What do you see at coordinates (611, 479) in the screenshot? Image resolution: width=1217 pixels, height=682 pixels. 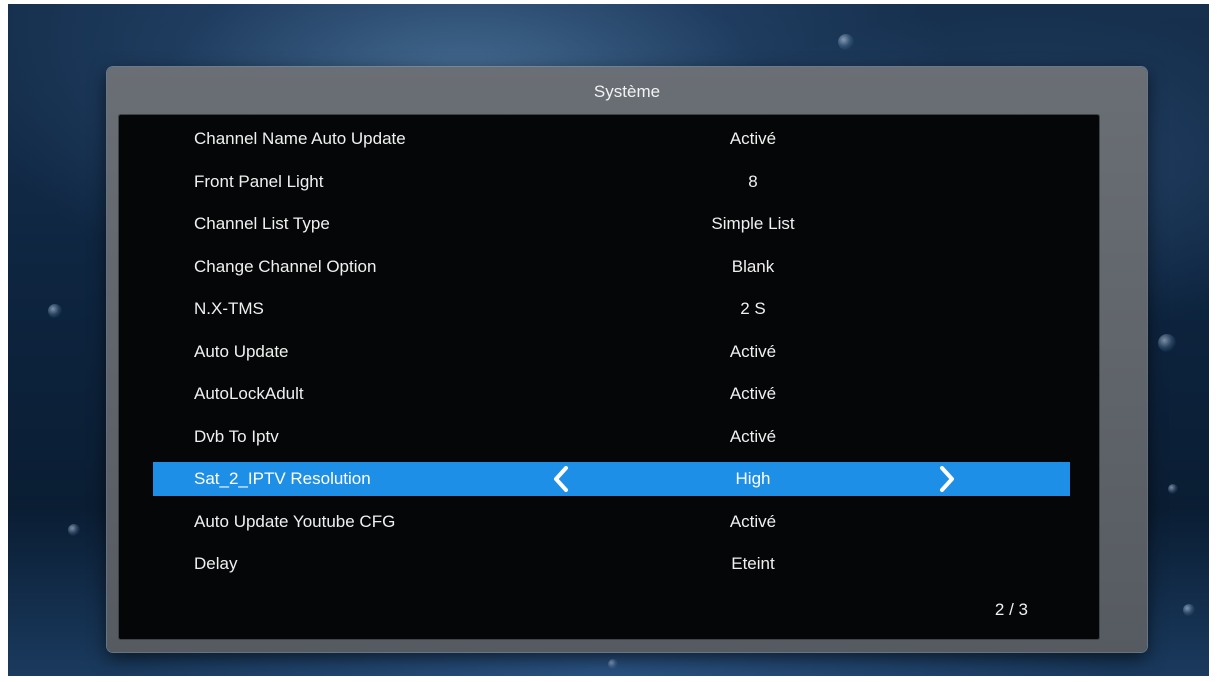 I see `setting-row: Sat_2_IPTV Resolution High` at bounding box center [611, 479].